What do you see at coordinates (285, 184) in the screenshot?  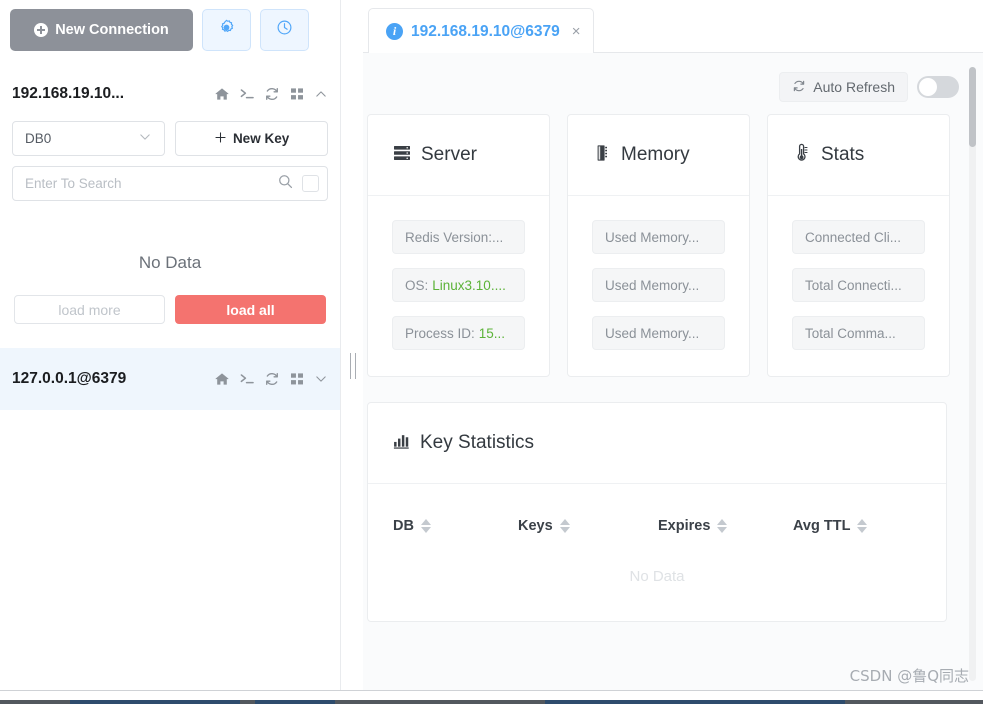 I see `search-icon` at bounding box center [285, 184].